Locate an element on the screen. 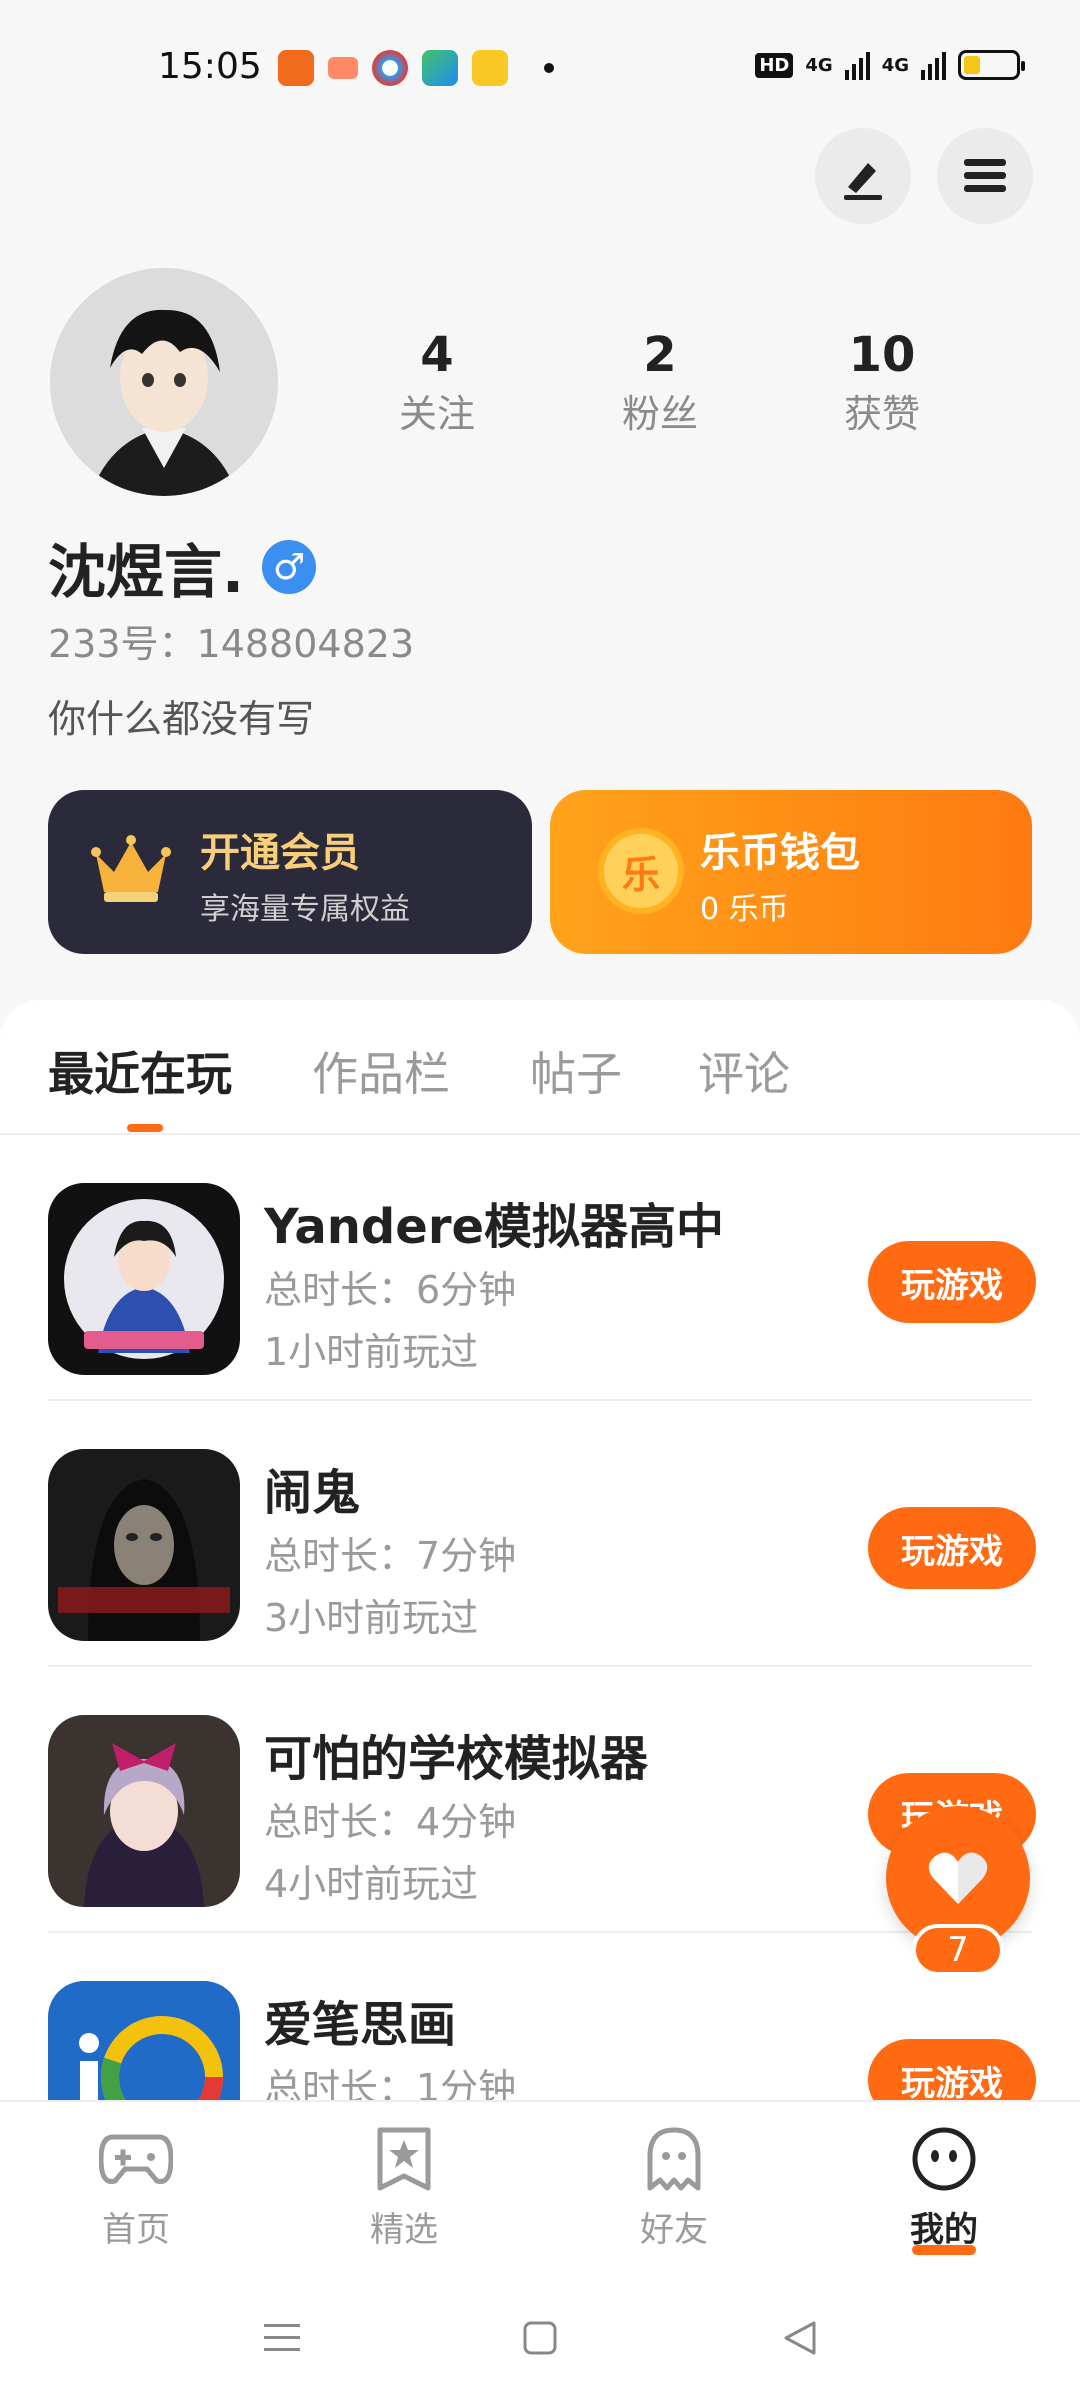 This screenshot has width=1080, height=2400. followers-count: 2 is located at coordinates (660, 355).